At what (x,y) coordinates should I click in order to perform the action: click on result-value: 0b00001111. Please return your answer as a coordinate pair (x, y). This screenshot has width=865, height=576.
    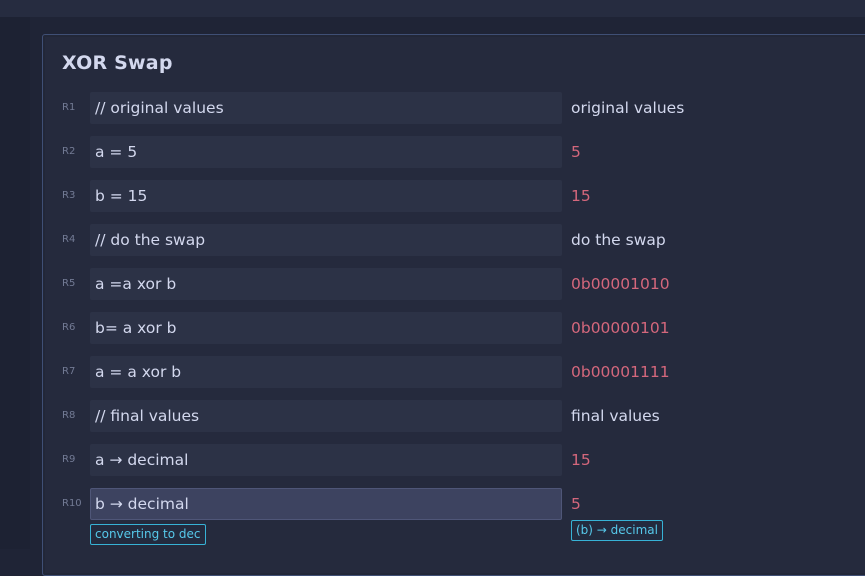
    Looking at the image, I should click on (620, 372).